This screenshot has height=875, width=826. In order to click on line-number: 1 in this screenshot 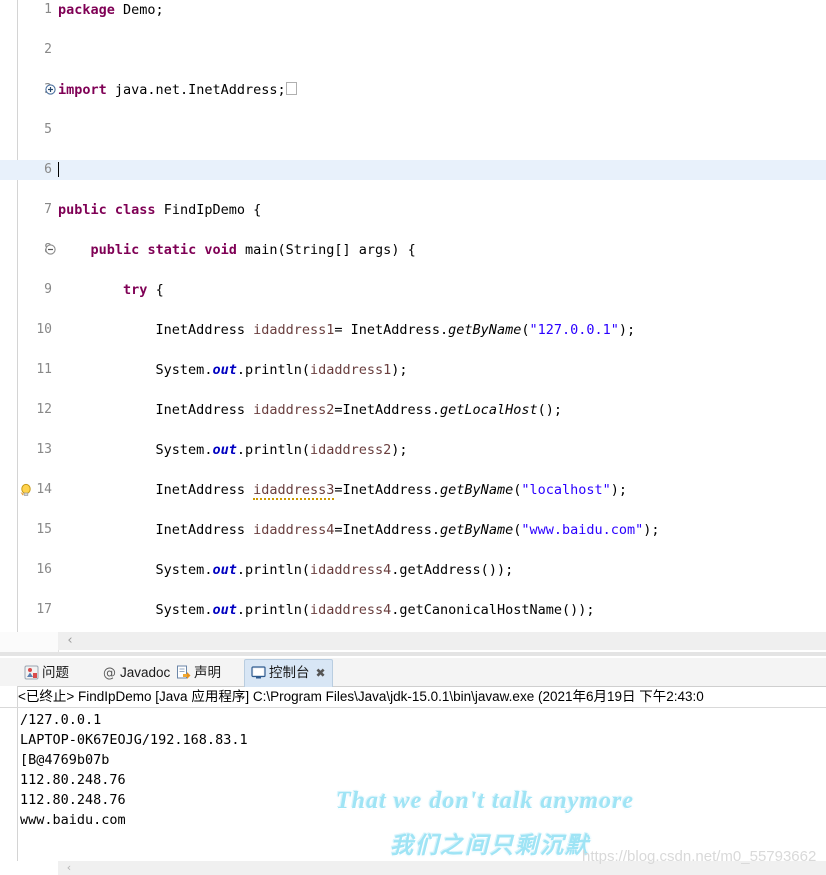, I will do `click(48, 9)`.